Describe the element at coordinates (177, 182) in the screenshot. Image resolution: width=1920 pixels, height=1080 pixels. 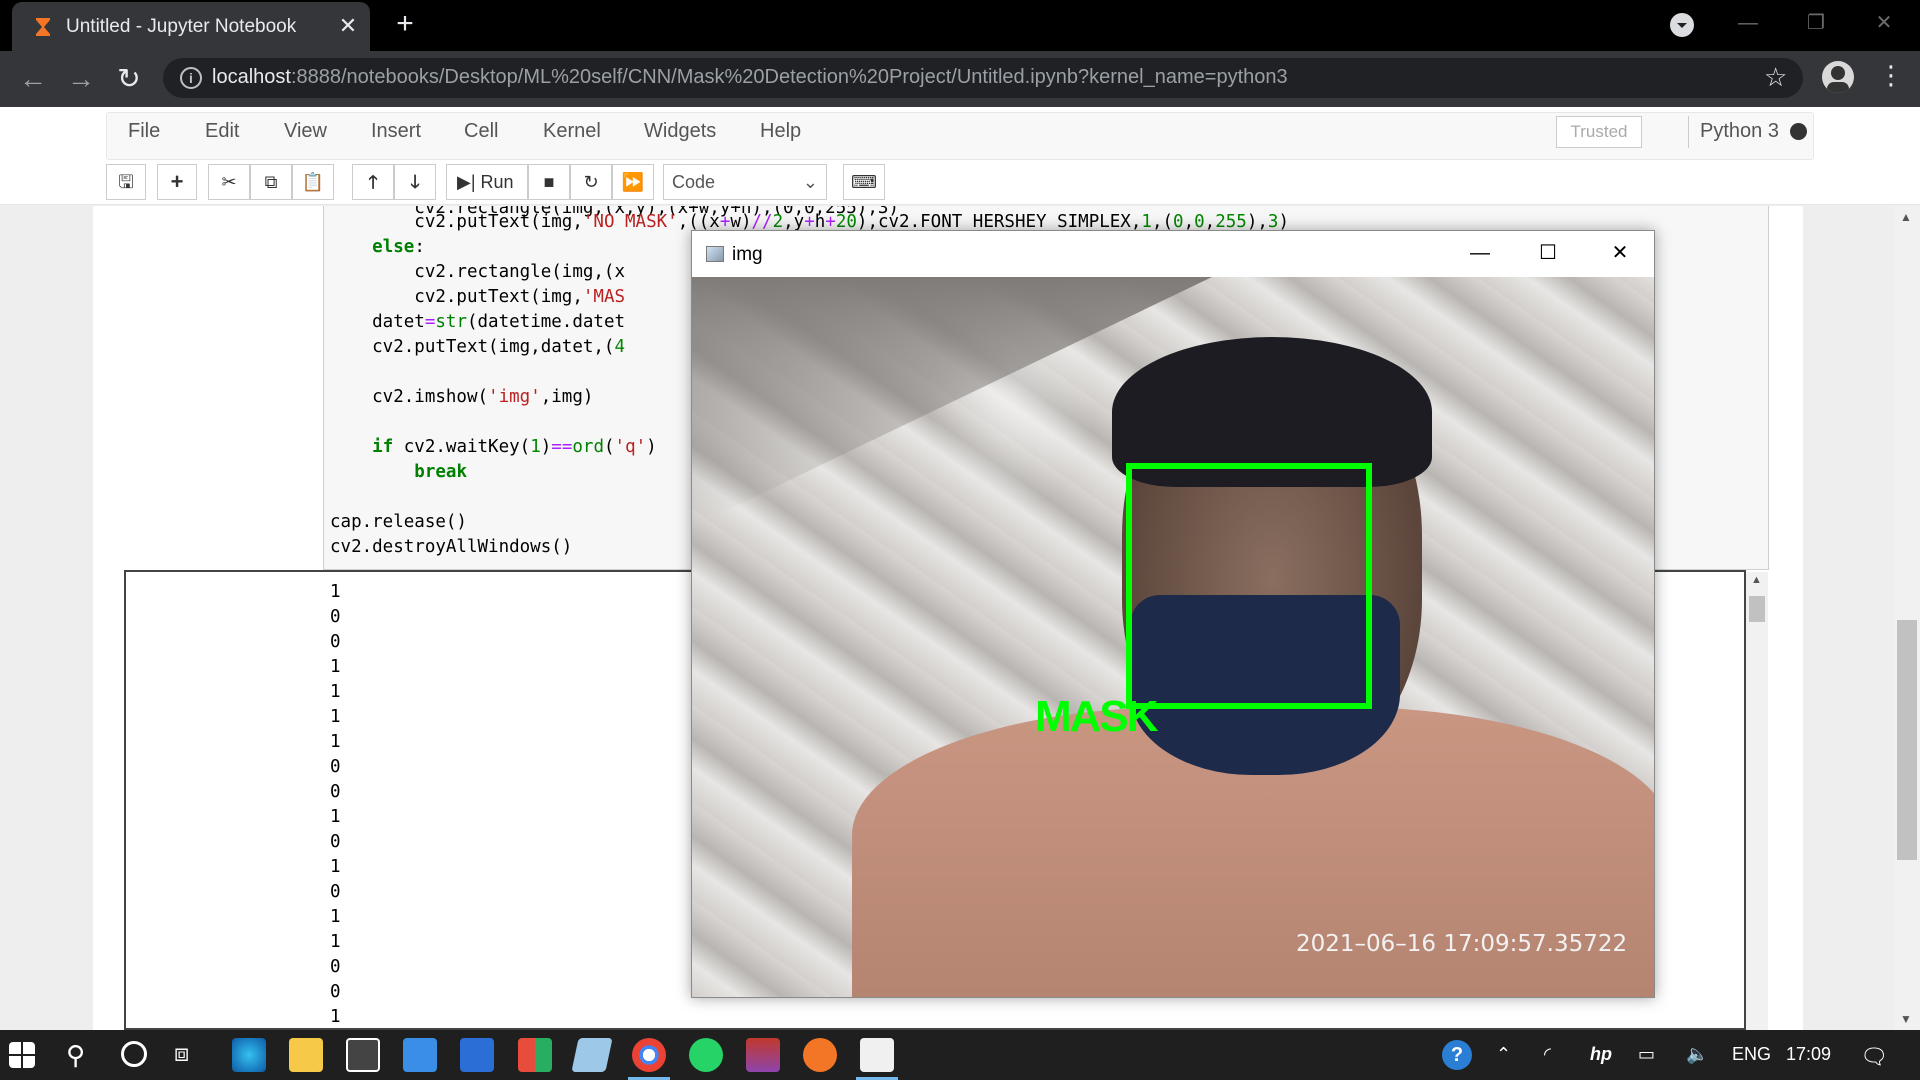
I see `insert-cell-icon: +` at that location.